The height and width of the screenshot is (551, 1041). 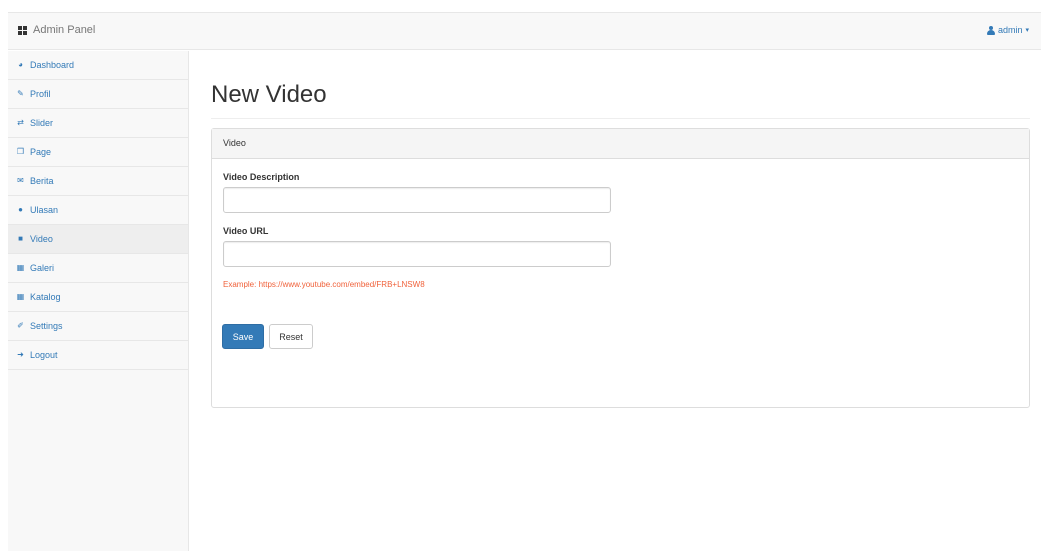 I want to click on slider-icon: ⇄, so click(x=20, y=122).